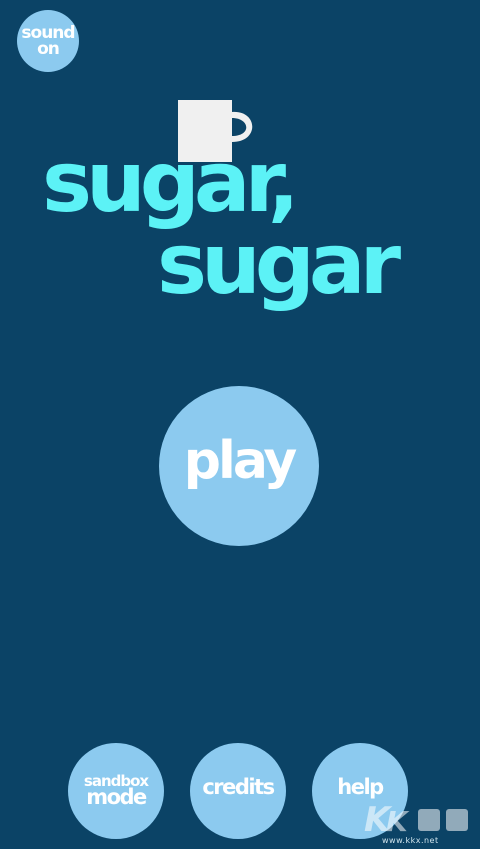 The width and height of the screenshot is (480, 849). Describe the element at coordinates (171, 182) in the screenshot. I see `game-title-line-1: sugar,` at that location.